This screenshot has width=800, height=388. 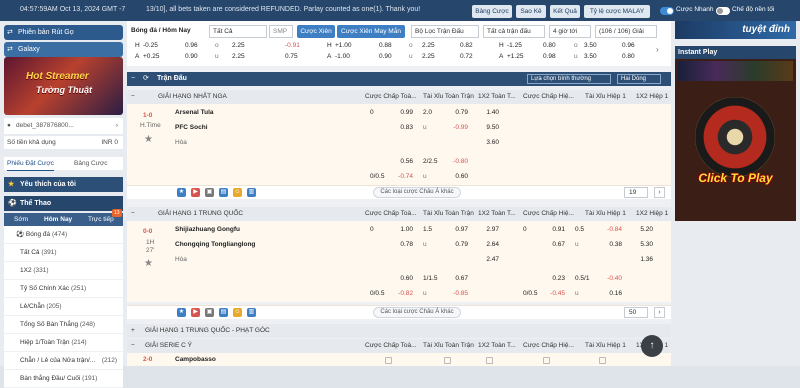 What do you see at coordinates (63, 235) in the screenshot?
I see `nav-item-football: ⚽ Bóng đá (474)` at bounding box center [63, 235].